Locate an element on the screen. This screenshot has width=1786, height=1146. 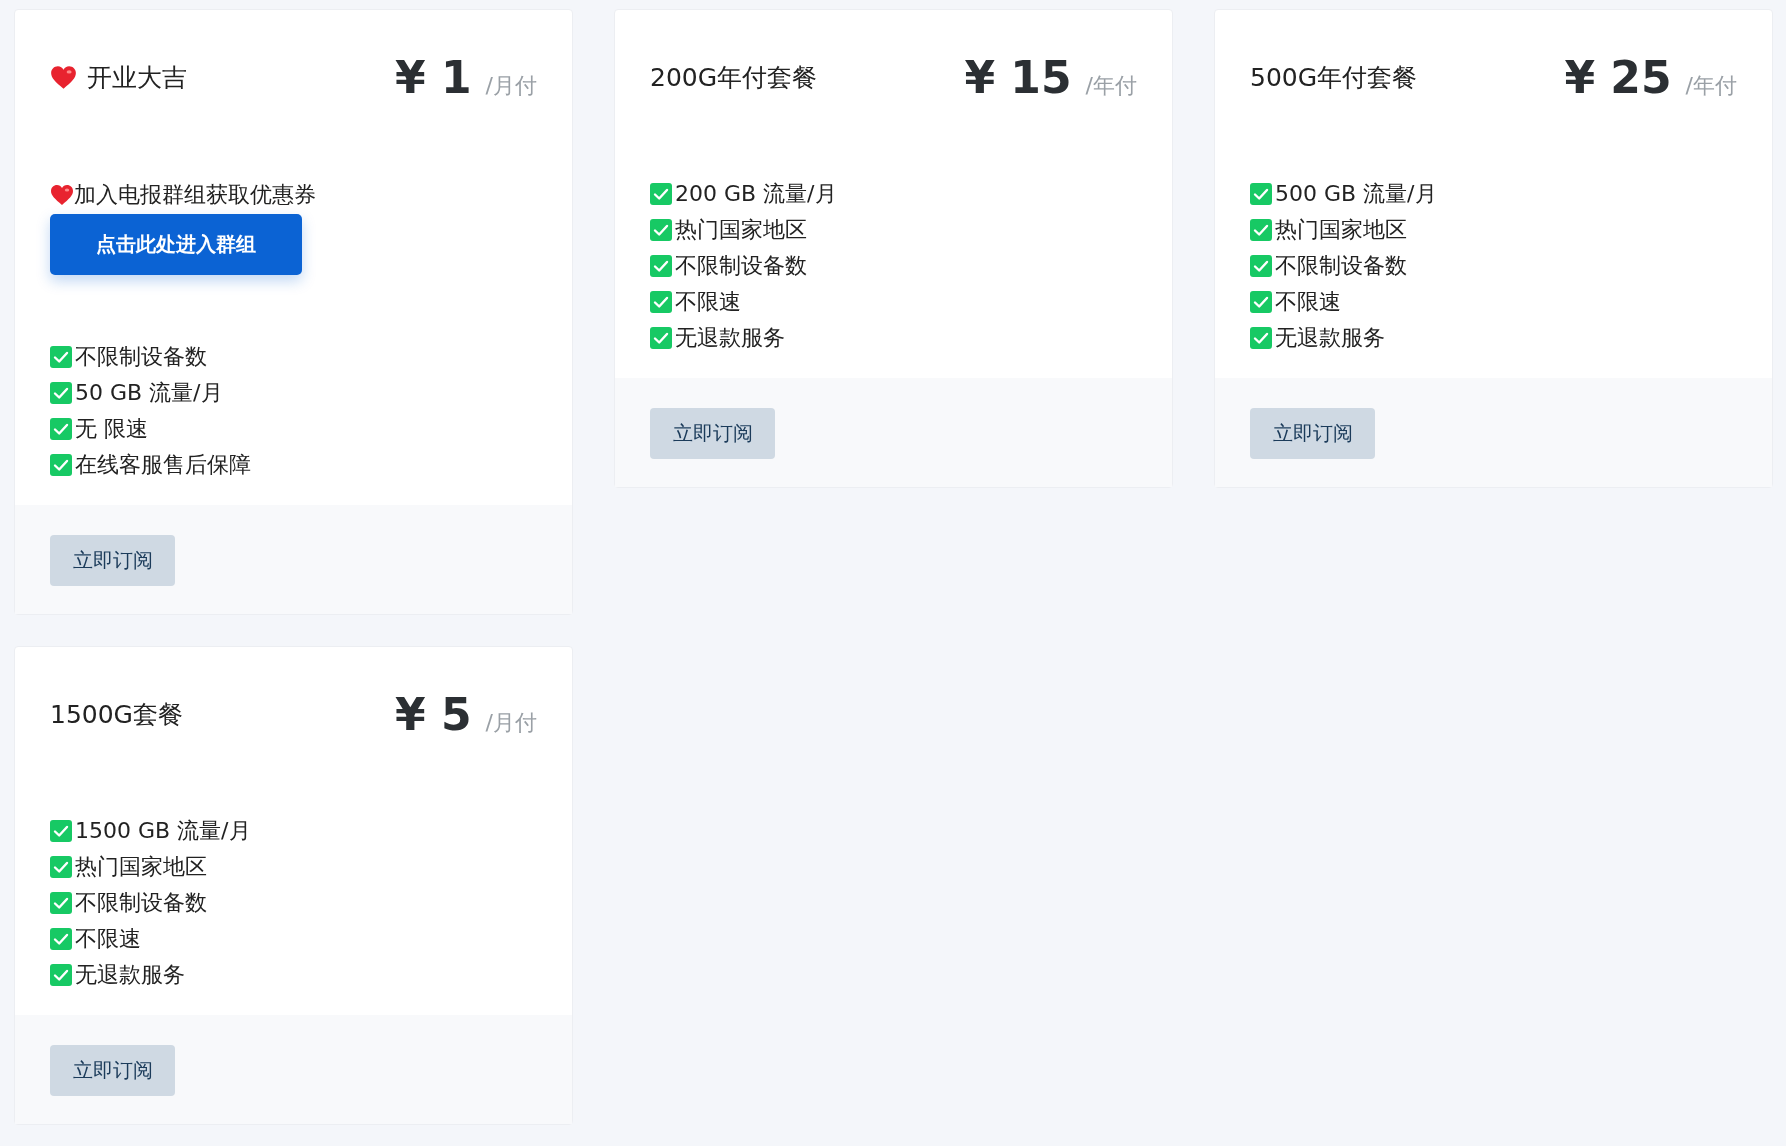
plan-price: ¥ 25 is located at coordinates (1618, 77).